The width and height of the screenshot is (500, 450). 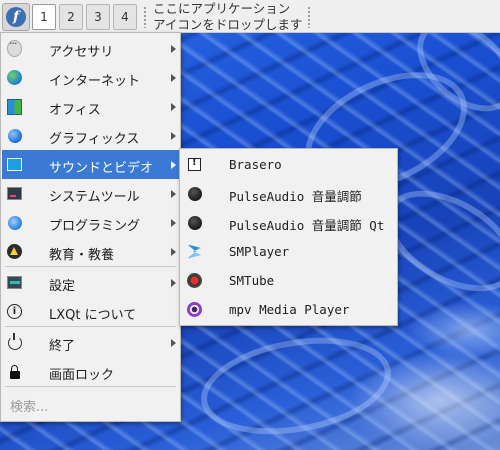 I want to click on power-icon, so click(x=14, y=341).